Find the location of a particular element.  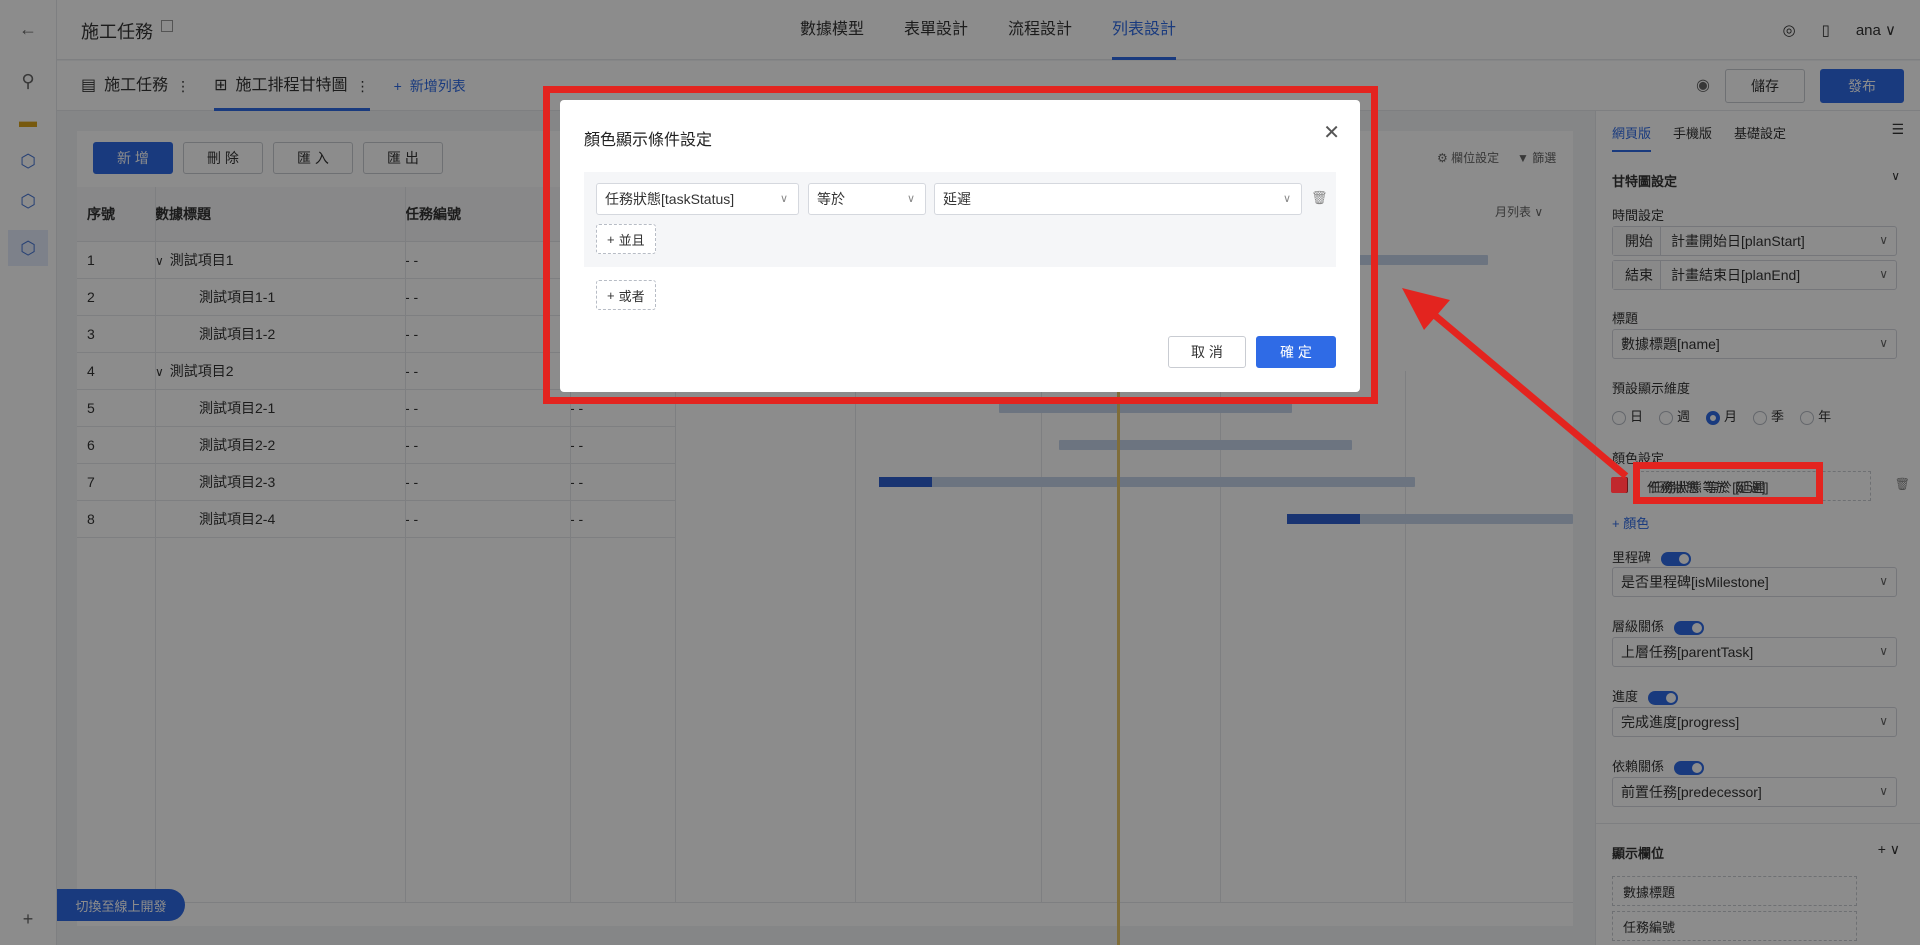

and-button: + 並且 is located at coordinates (626, 239).